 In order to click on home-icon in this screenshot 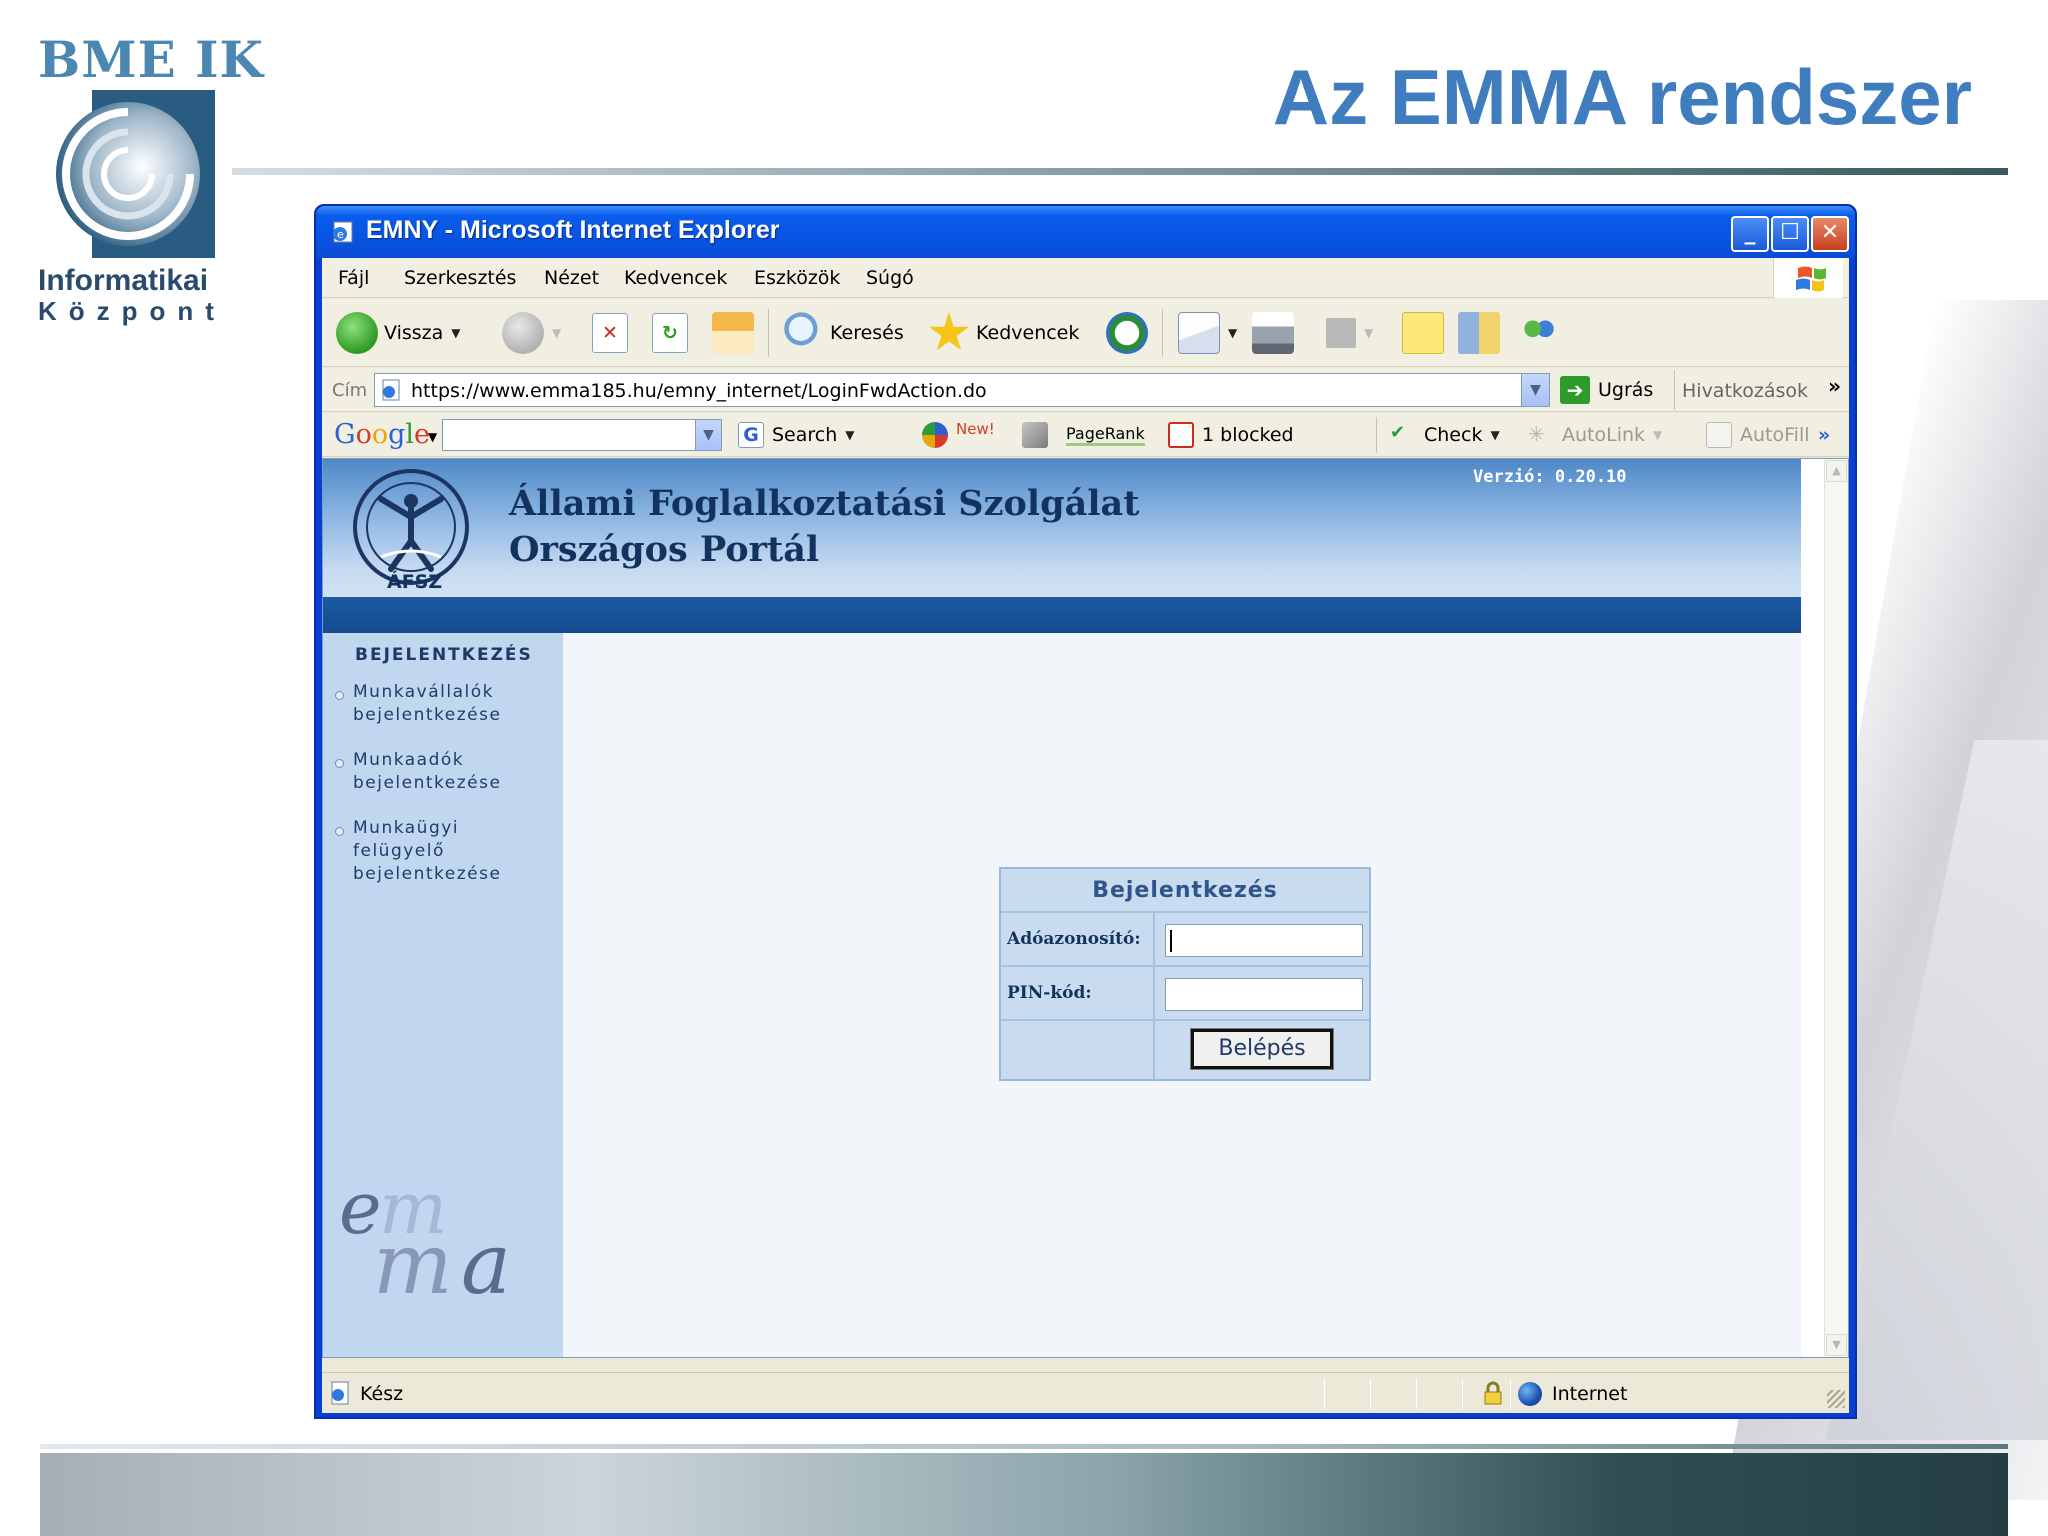, I will do `click(733, 333)`.